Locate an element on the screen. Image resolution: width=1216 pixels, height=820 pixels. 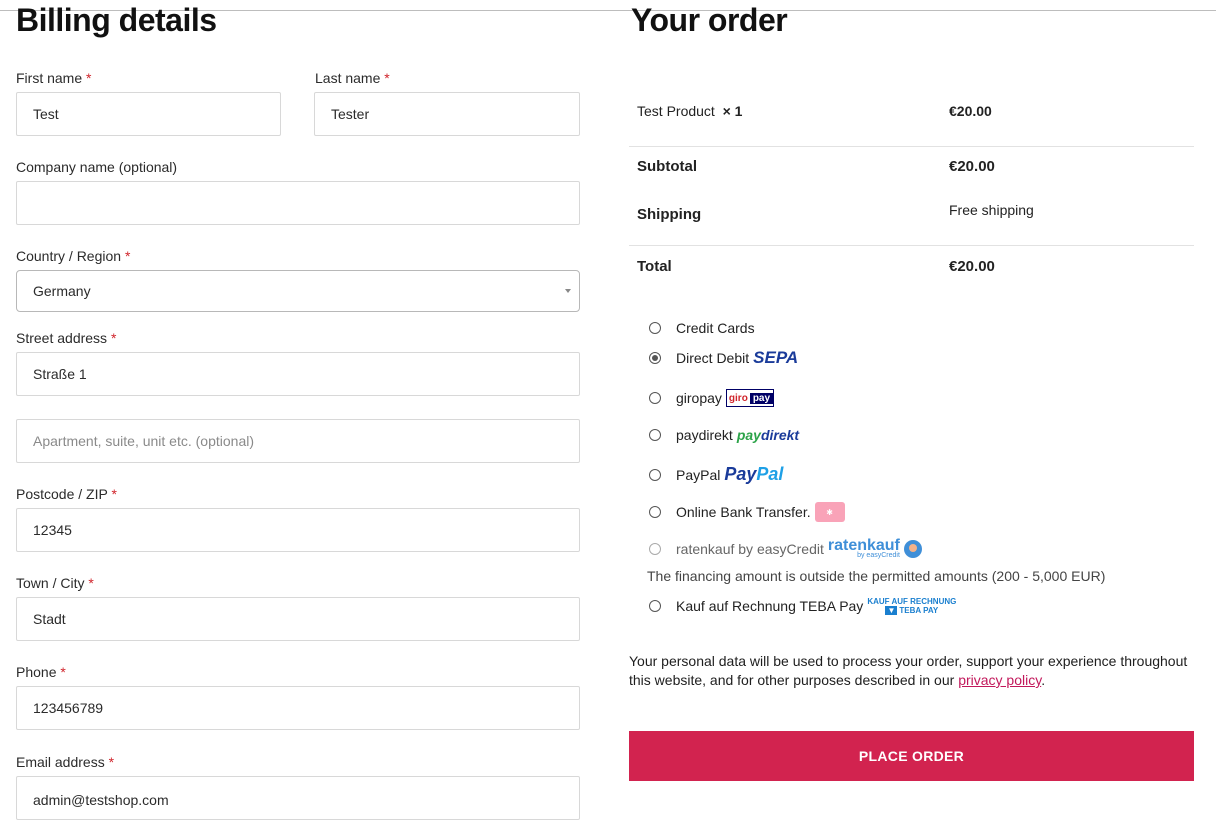
city-field: Stadt is located at coordinates (298, 619).